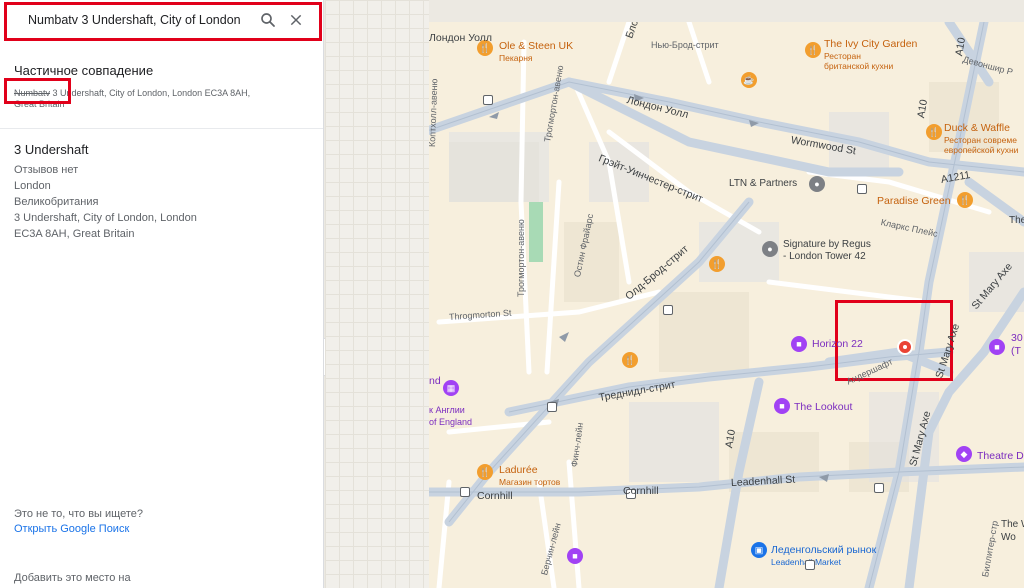 The width and height of the screenshot is (1024, 588). What do you see at coordinates (980, 140) in the screenshot?
I see `duck-sub1: Ресторан совреме` at bounding box center [980, 140].